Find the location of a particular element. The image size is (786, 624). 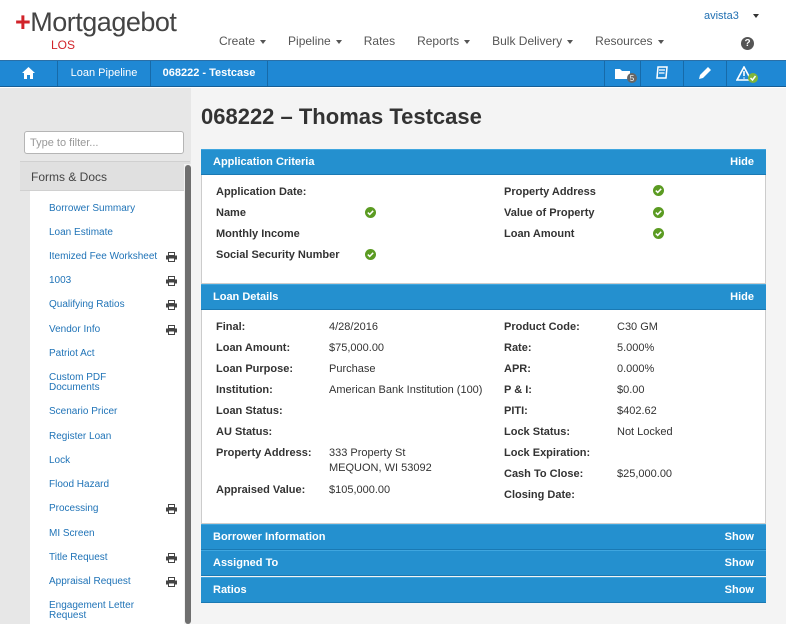

logo-sub: LOS is located at coordinates (63, 45).